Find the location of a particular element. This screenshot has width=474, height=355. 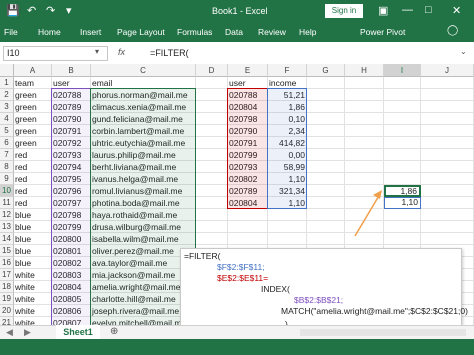

table-cell: 1,86 is located at coordinates (287, 107).